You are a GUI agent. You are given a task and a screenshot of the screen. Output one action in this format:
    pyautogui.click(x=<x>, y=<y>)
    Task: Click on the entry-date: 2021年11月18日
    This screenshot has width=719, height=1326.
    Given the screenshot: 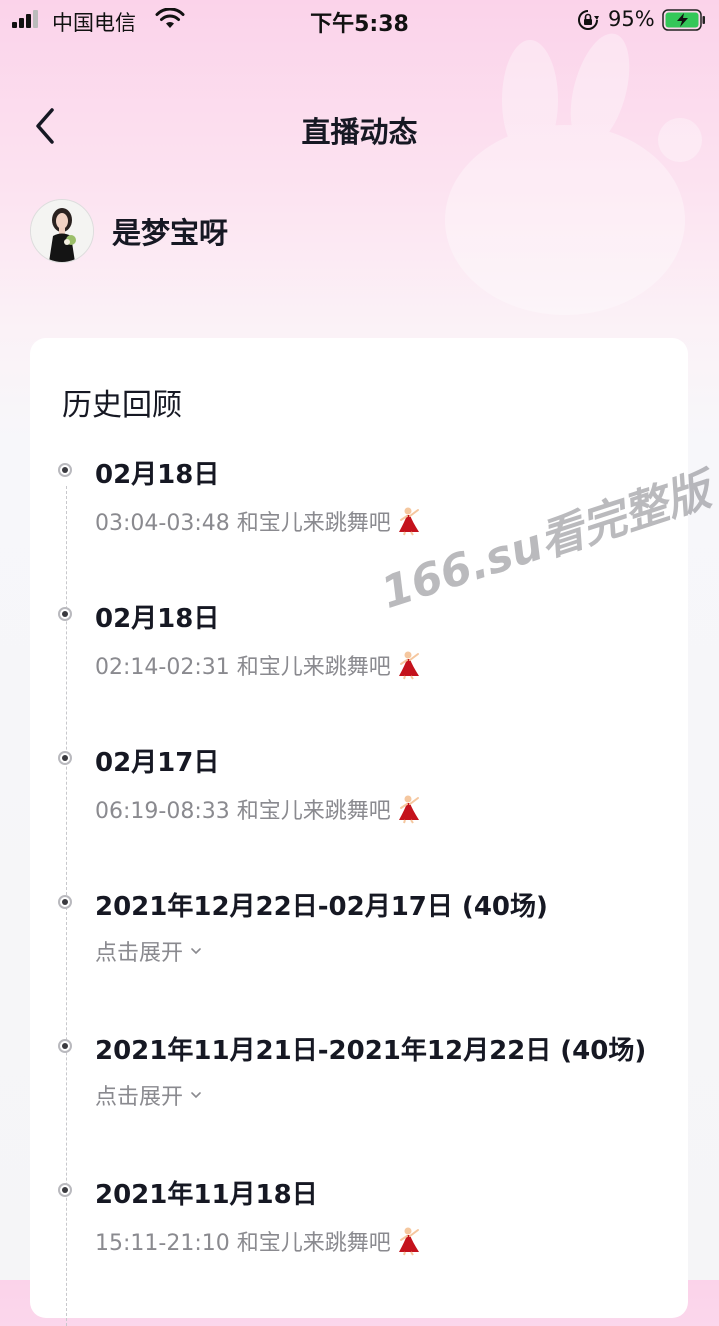 What is the action you would take?
    pyautogui.click(x=206, y=1195)
    